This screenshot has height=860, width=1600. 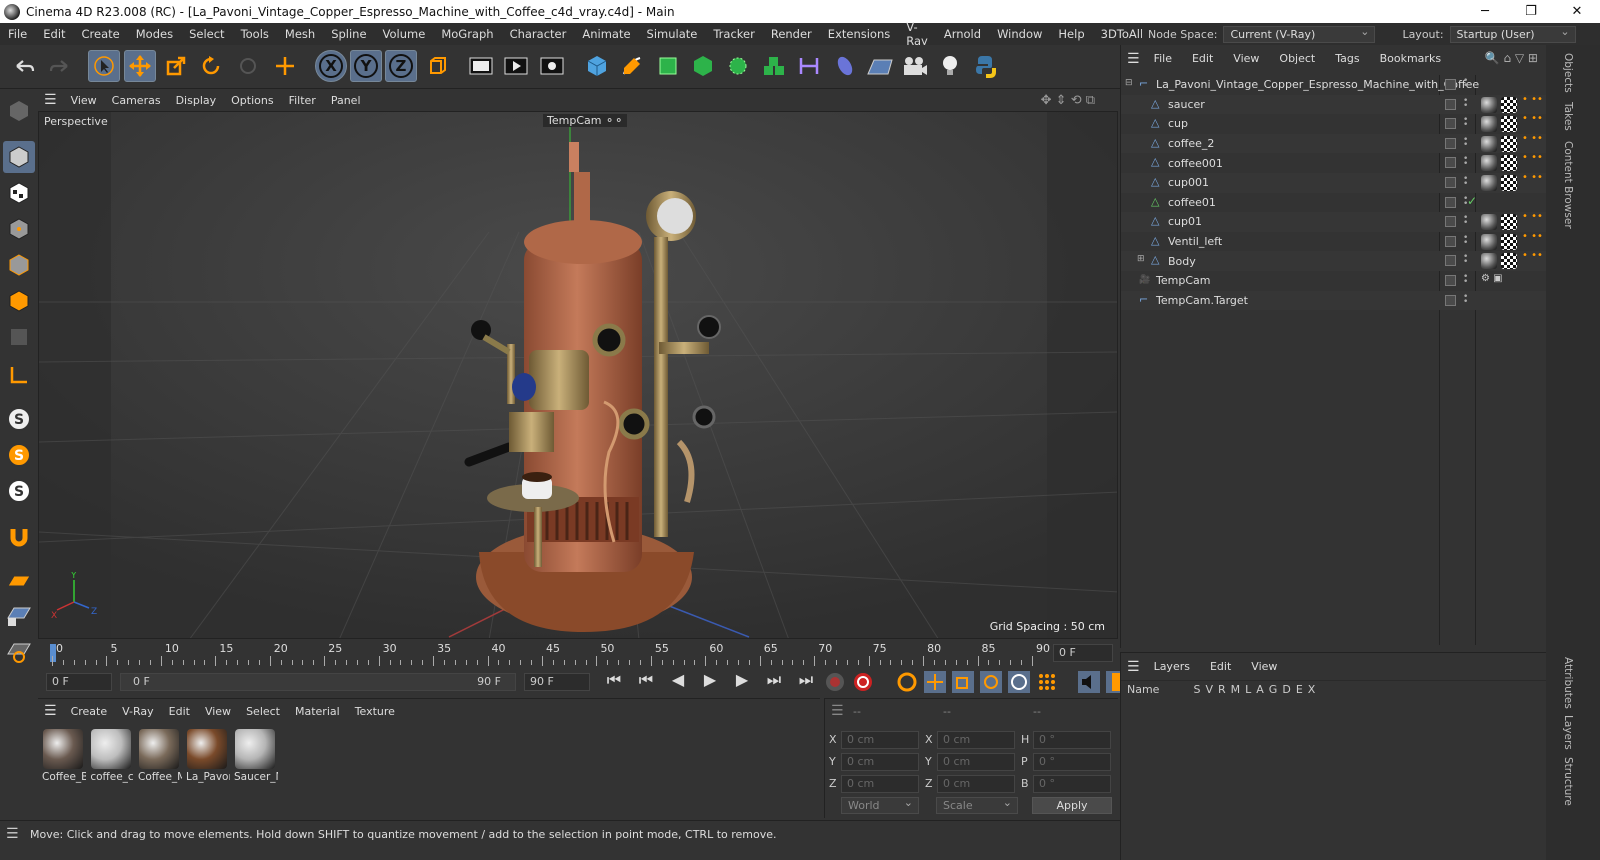 I want to click on timeline-ruler: 0 F 0 5 10 15 20 25 30 35 40 45 50 55 60 65 70 75 80 85 90, so click(x=578, y=653).